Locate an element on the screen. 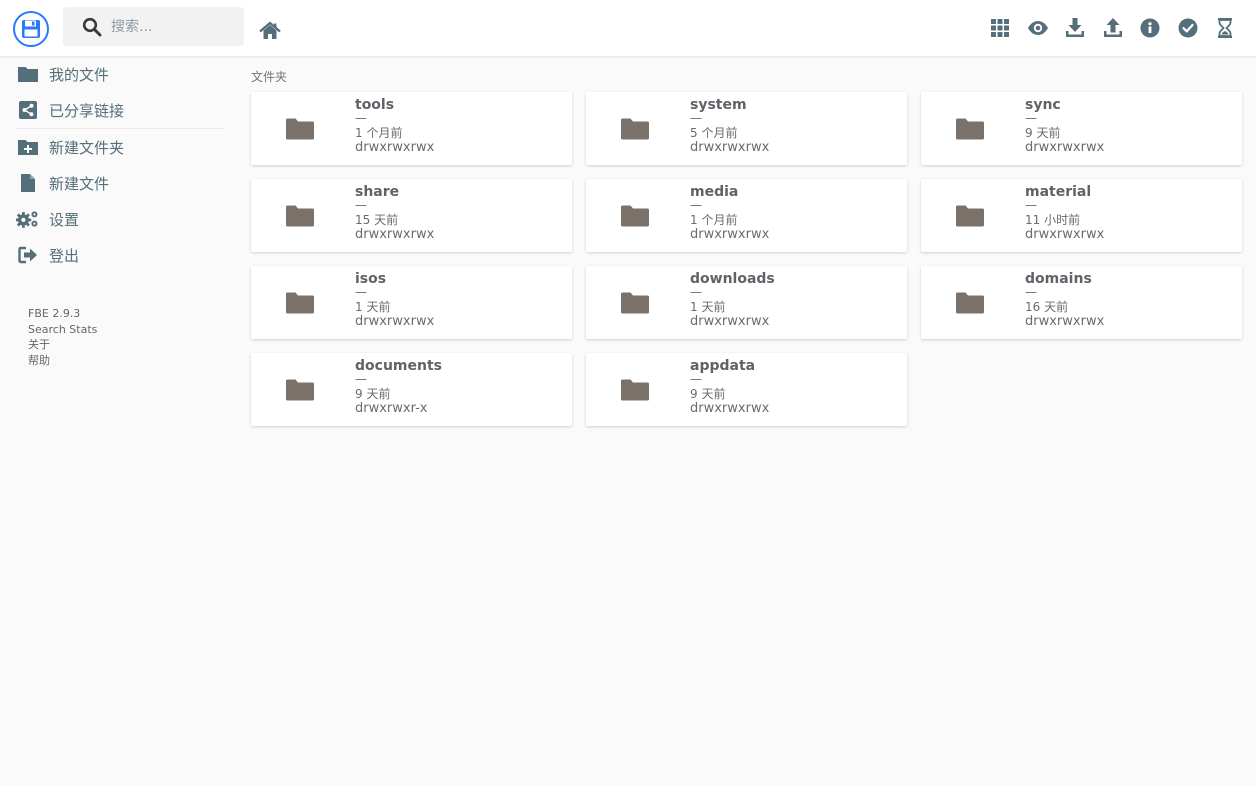  gears-icon is located at coordinates (28, 219).